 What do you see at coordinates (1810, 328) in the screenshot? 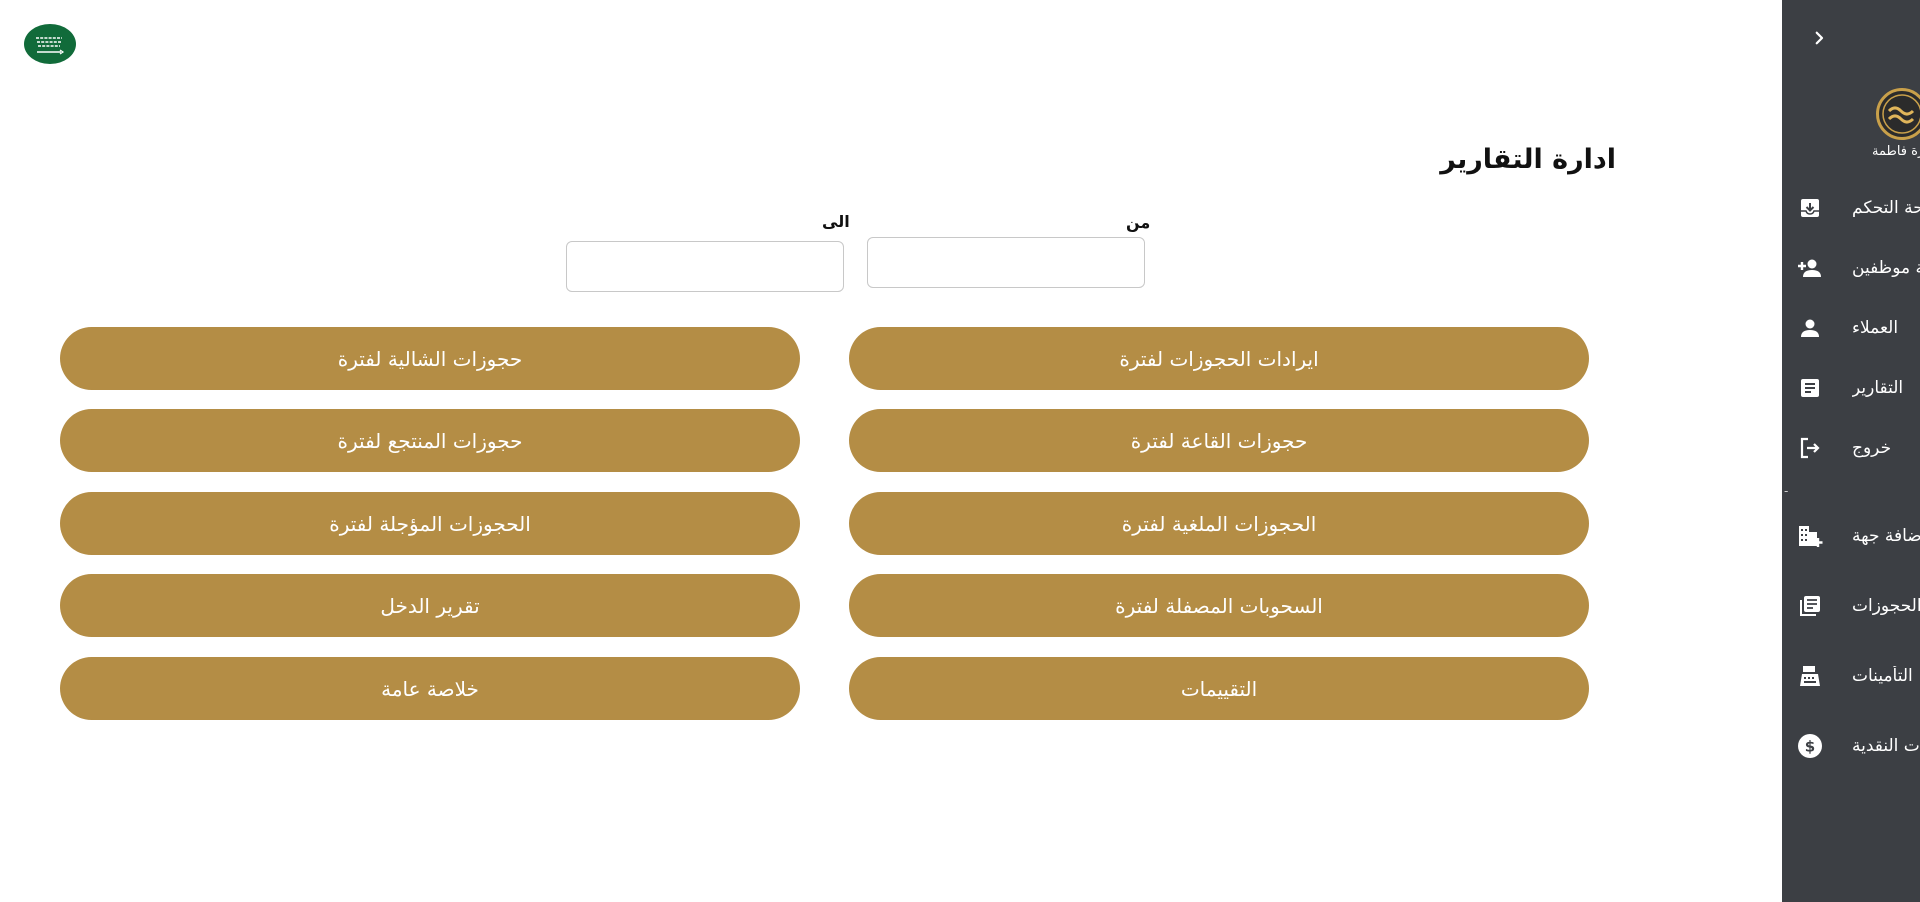
I see `person-icon` at bounding box center [1810, 328].